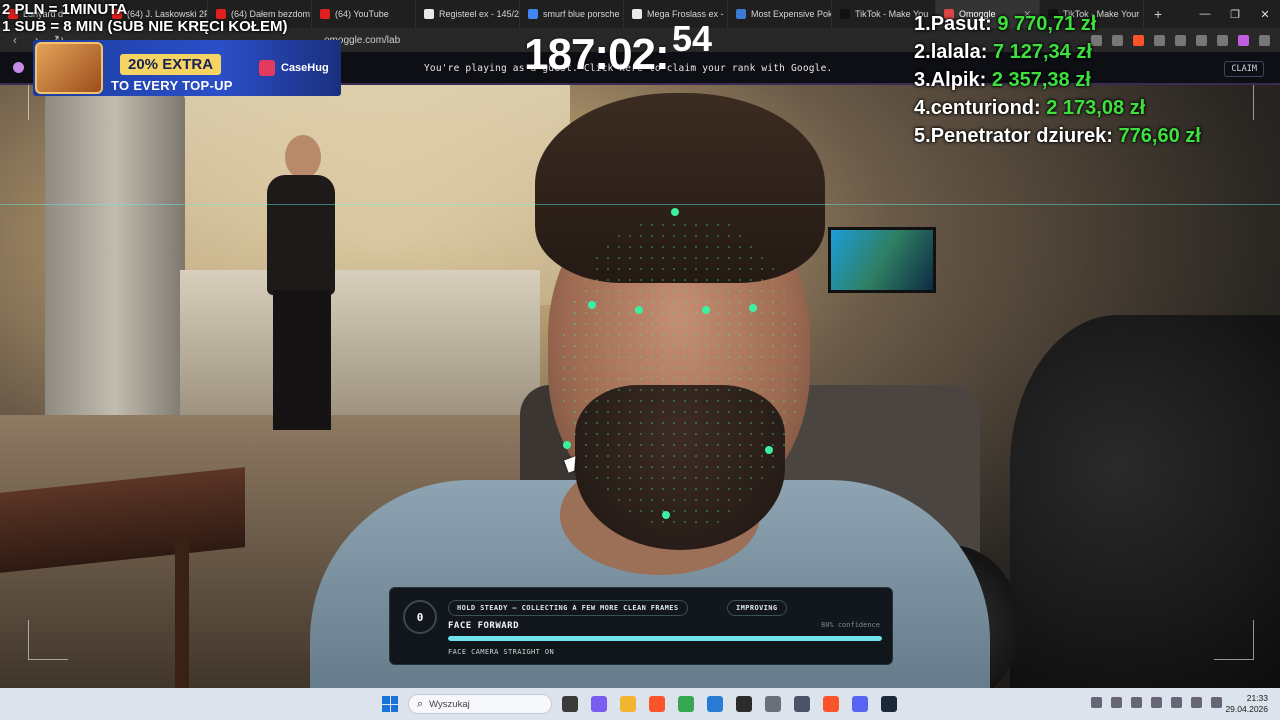  What do you see at coordinates (1246, 704) in the screenshot?
I see `taskbar-clock: 21:33 29.04.2026` at bounding box center [1246, 704].